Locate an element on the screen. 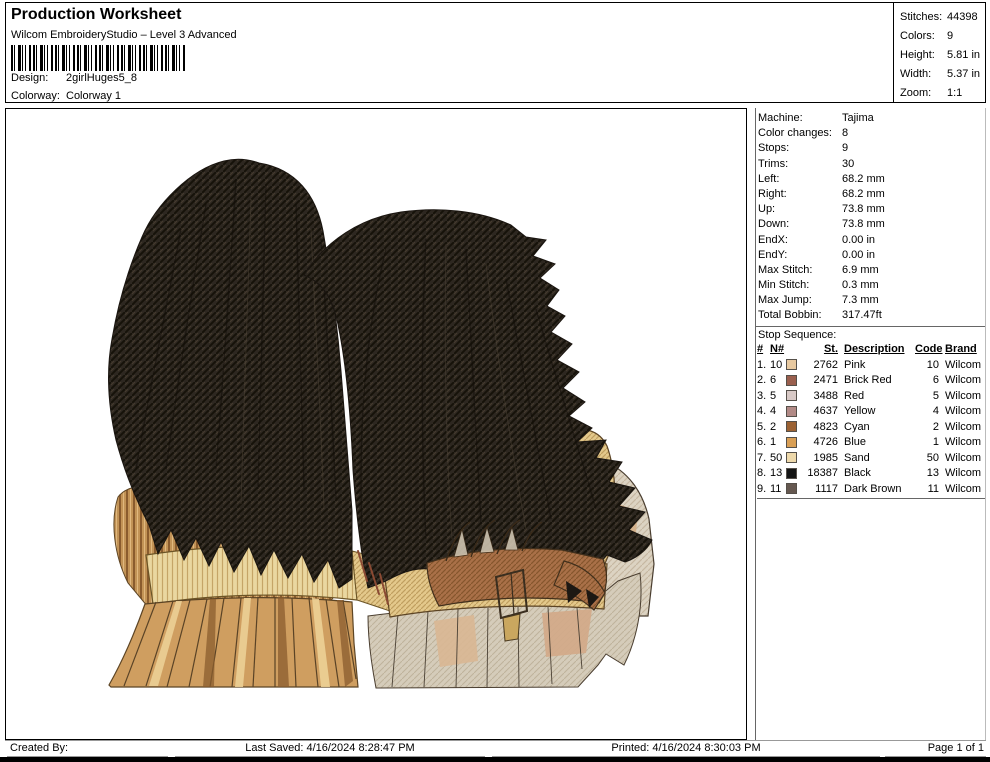 The image size is (990, 762). colorway-row: Colorway: Colorway 1 is located at coordinates (66, 96).